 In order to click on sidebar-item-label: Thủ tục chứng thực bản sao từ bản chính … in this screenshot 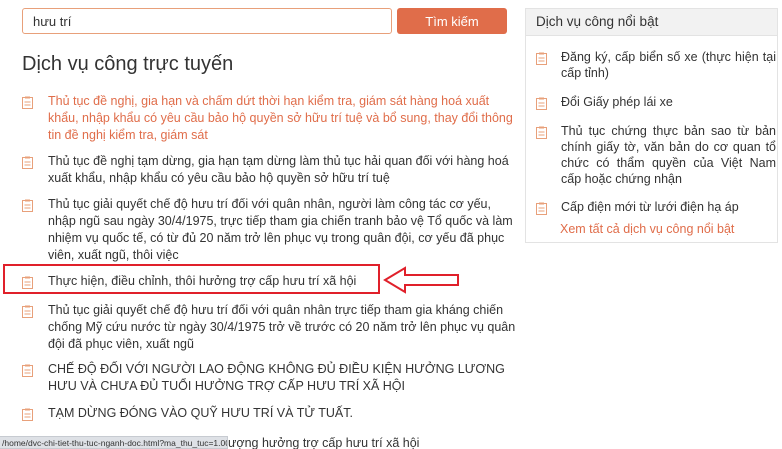, I will do `click(668, 155)`.